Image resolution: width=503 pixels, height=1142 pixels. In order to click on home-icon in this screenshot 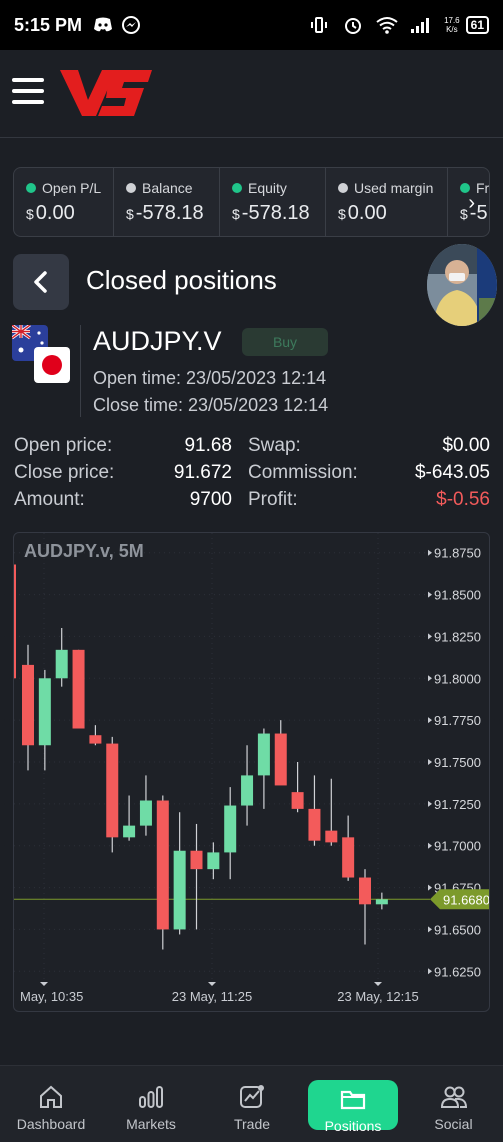, I will do `click(51, 1096)`.